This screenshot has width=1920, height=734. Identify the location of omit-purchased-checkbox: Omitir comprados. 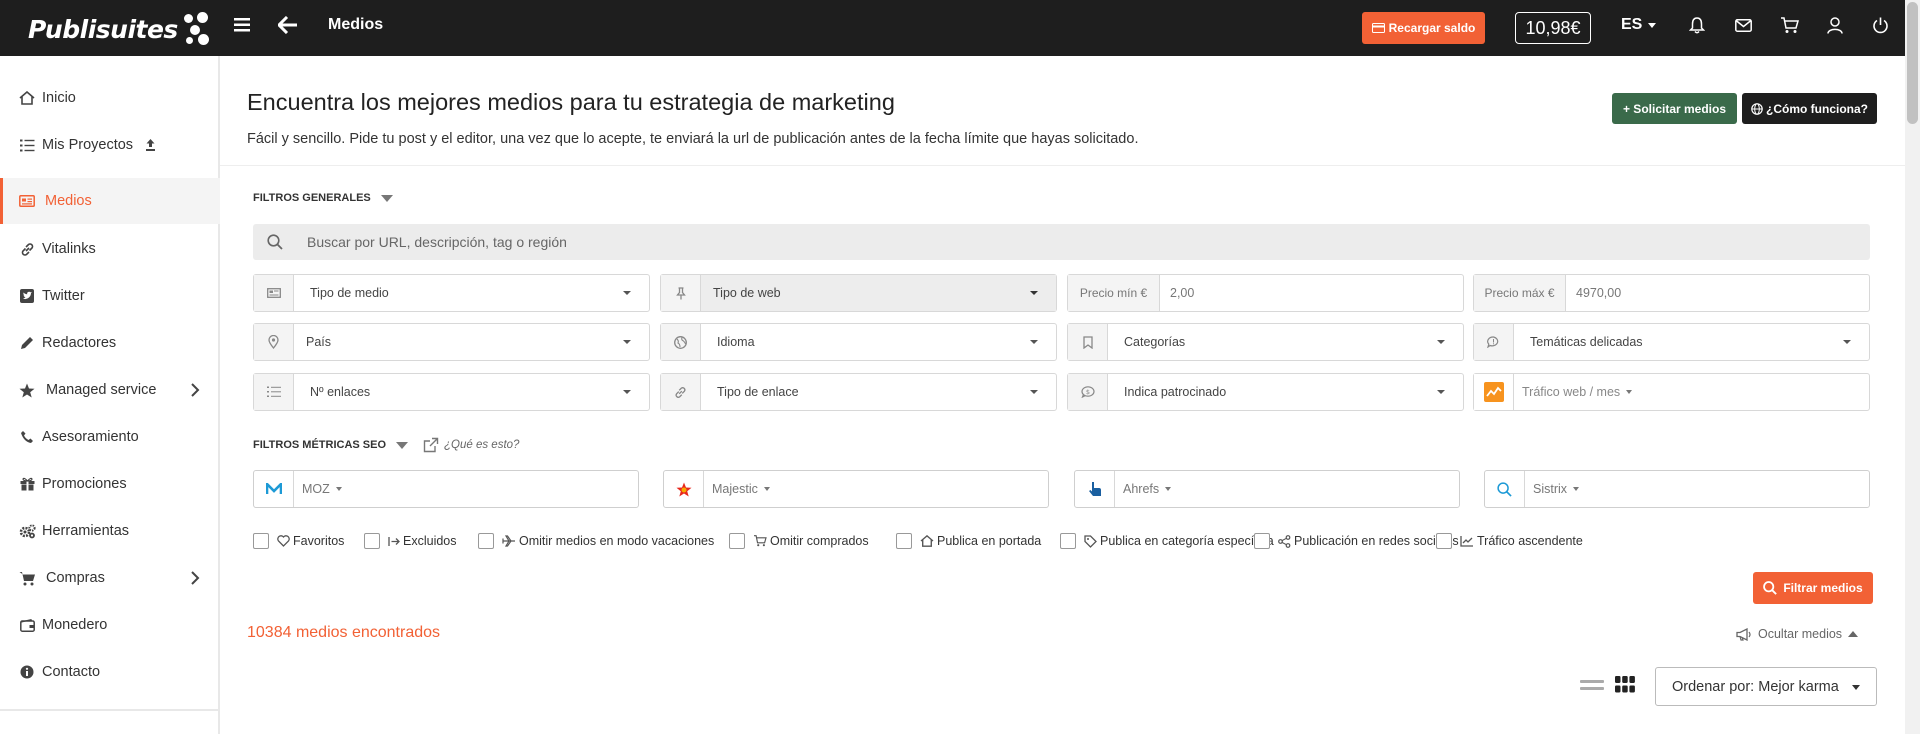
(799, 541).